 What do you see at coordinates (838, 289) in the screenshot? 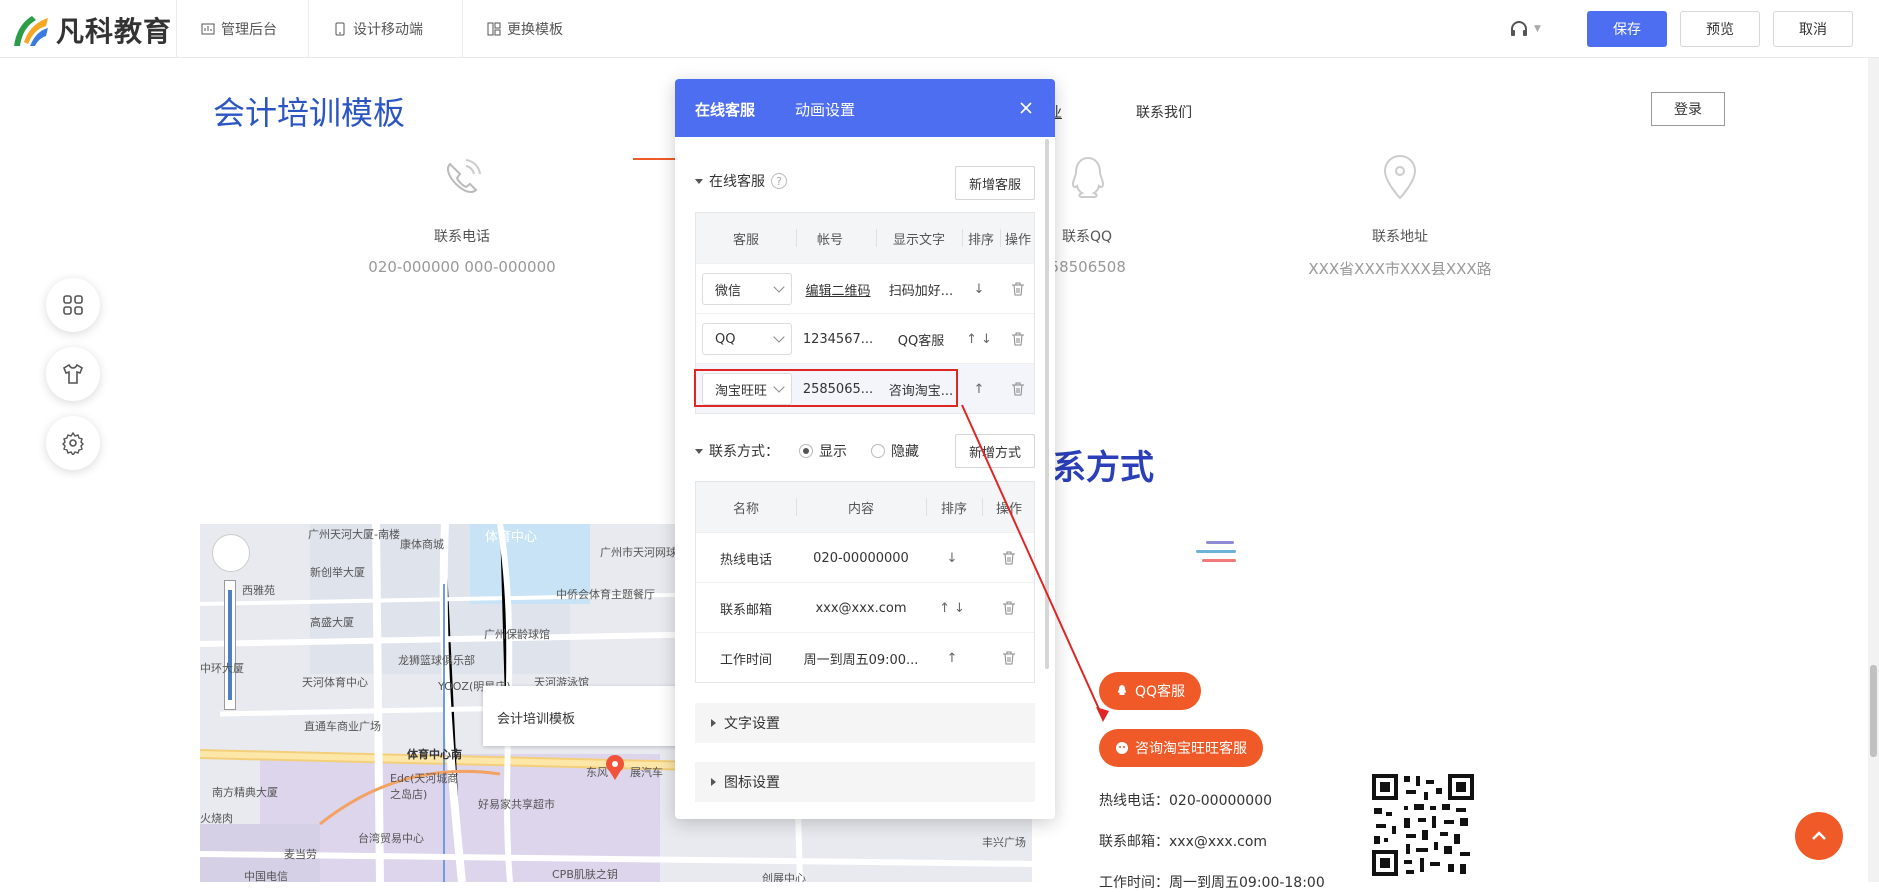
I see `service-account-link: 编辑二维码` at bounding box center [838, 289].